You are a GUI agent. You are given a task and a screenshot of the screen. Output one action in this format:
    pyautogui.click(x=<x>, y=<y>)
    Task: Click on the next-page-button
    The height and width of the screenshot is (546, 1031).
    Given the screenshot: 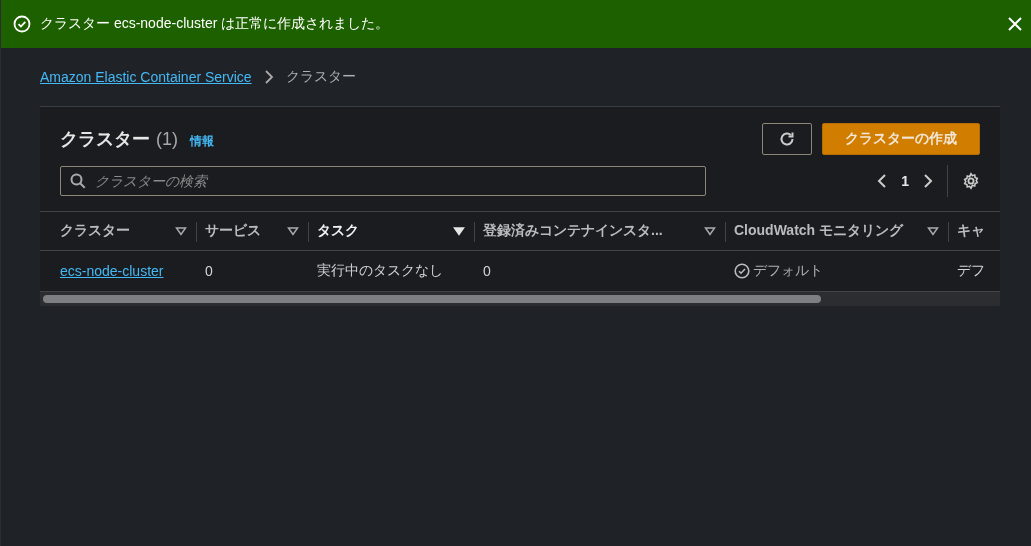 What is the action you would take?
    pyautogui.click(x=928, y=181)
    